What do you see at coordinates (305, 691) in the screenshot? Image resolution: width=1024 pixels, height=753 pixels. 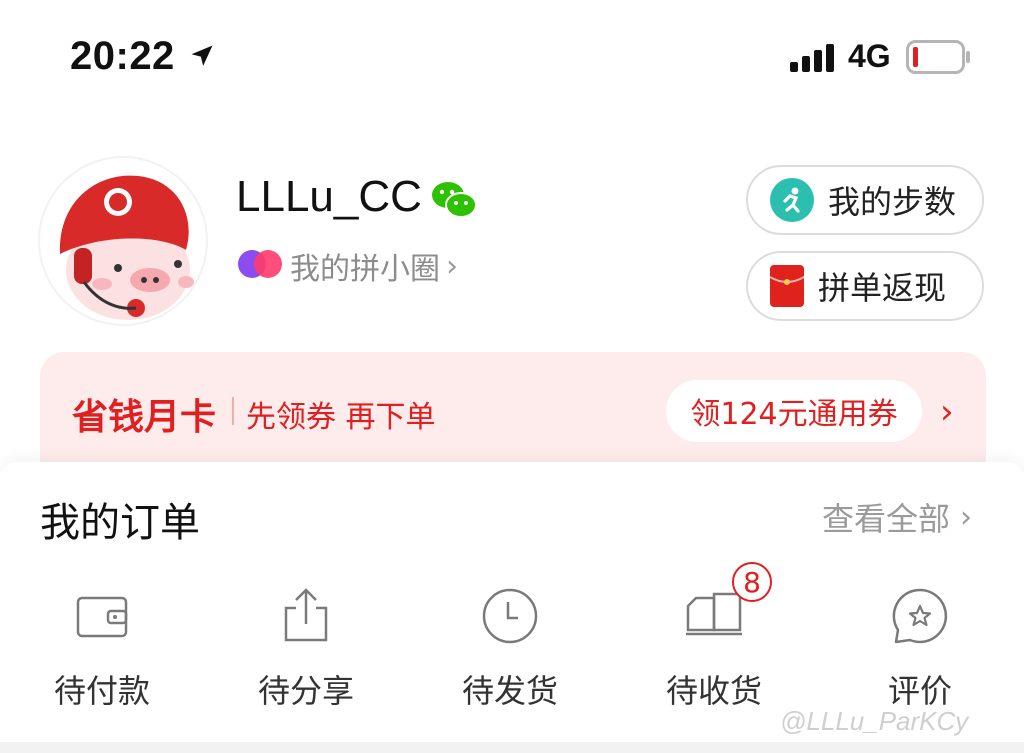 I see `order-label: 待分享` at bounding box center [305, 691].